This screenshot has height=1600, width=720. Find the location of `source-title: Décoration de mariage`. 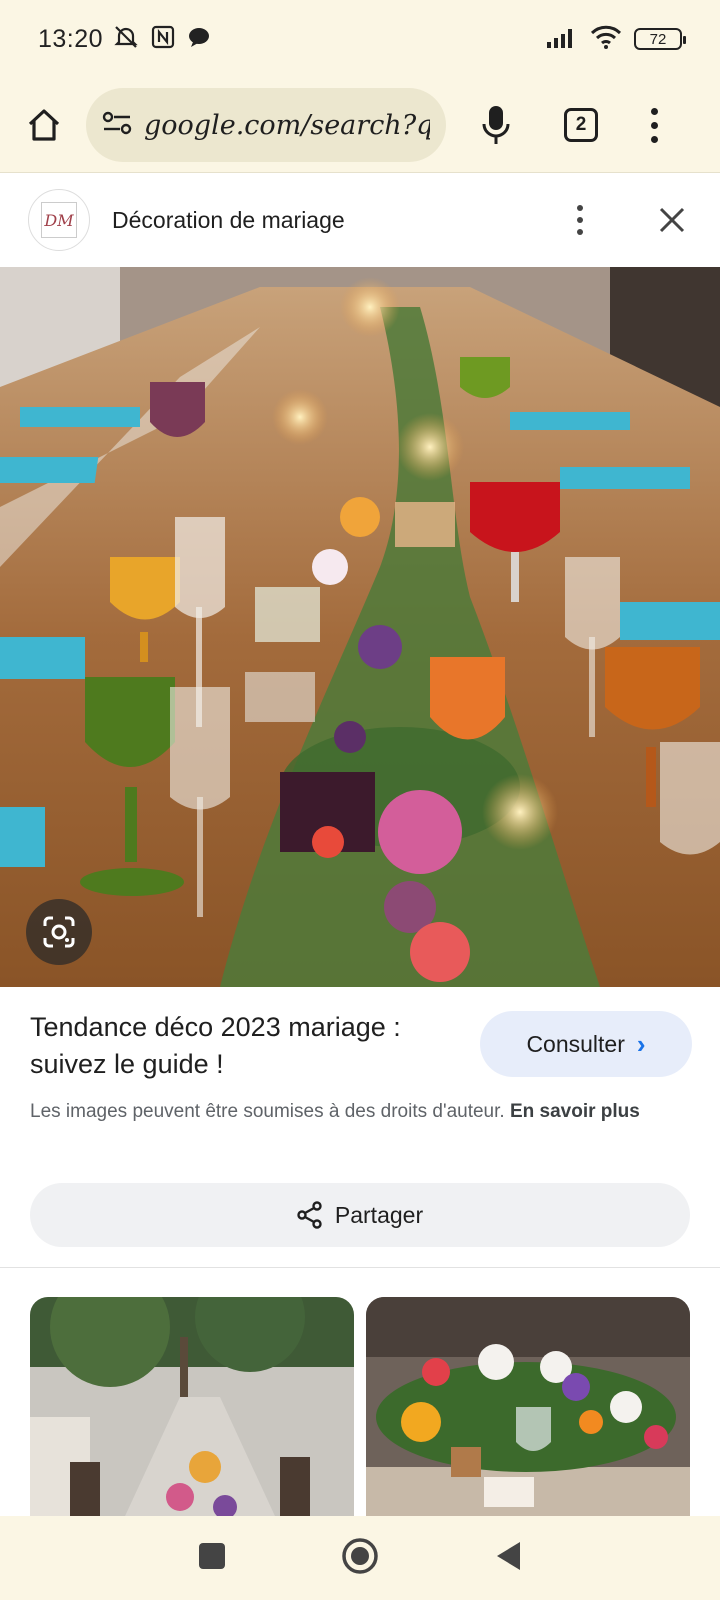

source-title: Décoration de mariage is located at coordinates (228, 220).